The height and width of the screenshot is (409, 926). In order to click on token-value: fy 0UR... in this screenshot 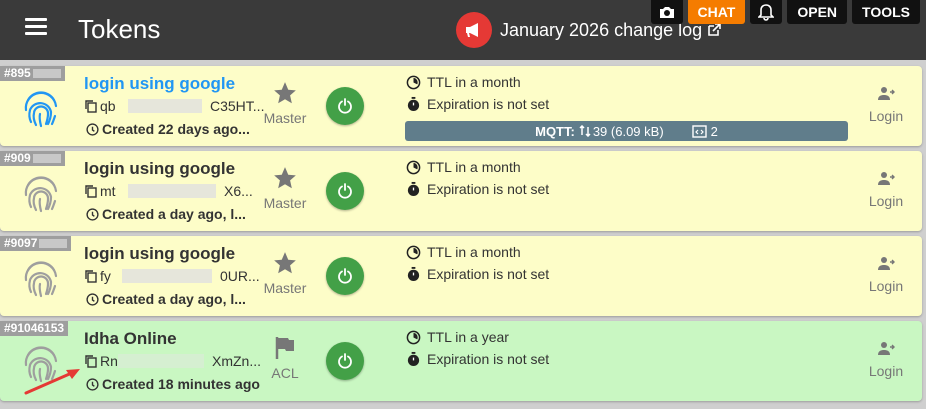, I will do `click(172, 276)`.